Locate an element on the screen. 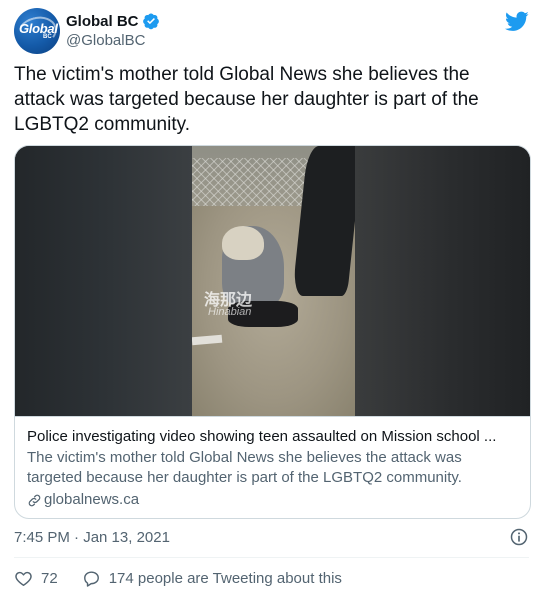 This screenshot has height=596, width=543. heart-icon is located at coordinates (23, 578).